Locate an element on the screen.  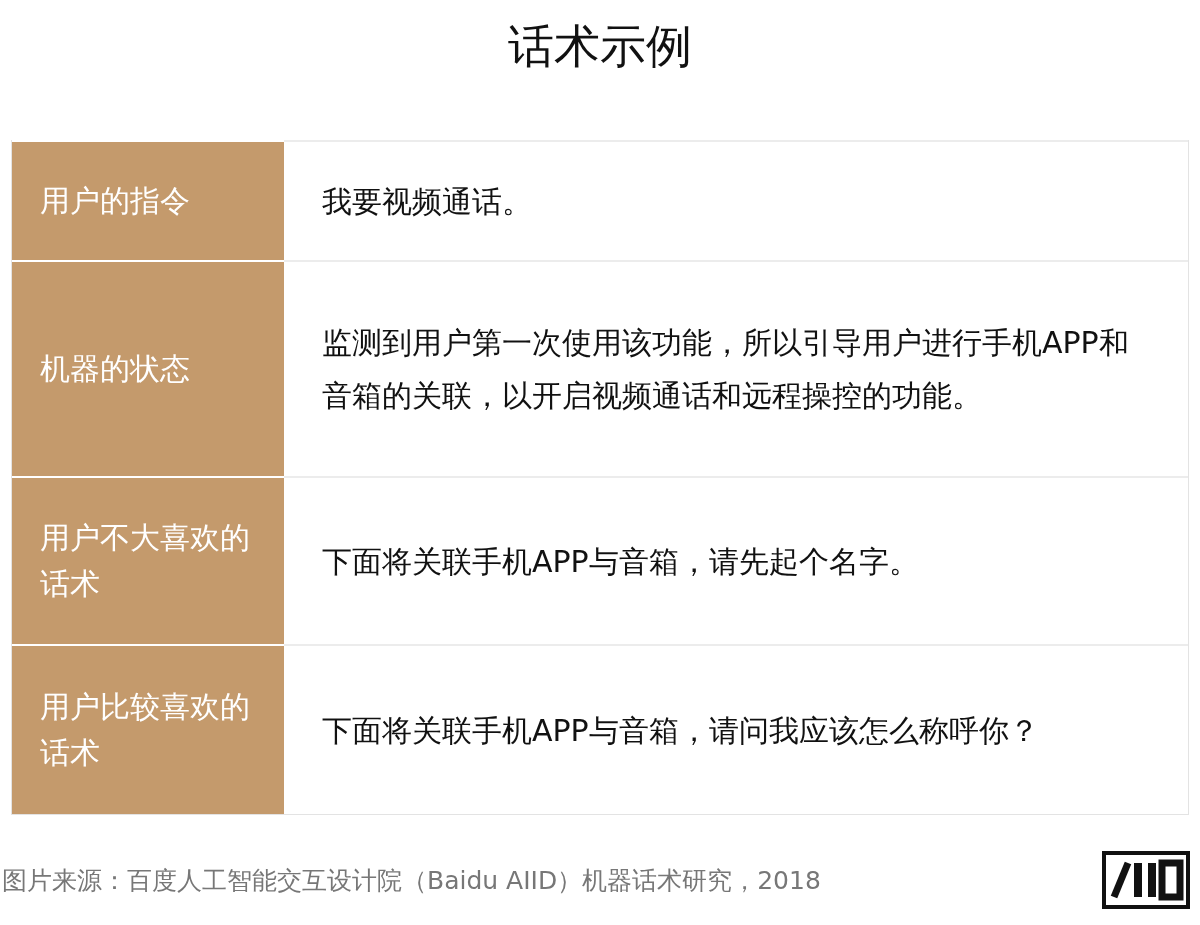
table-cell: 我要视频通话。 is located at coordinates (736, 200).